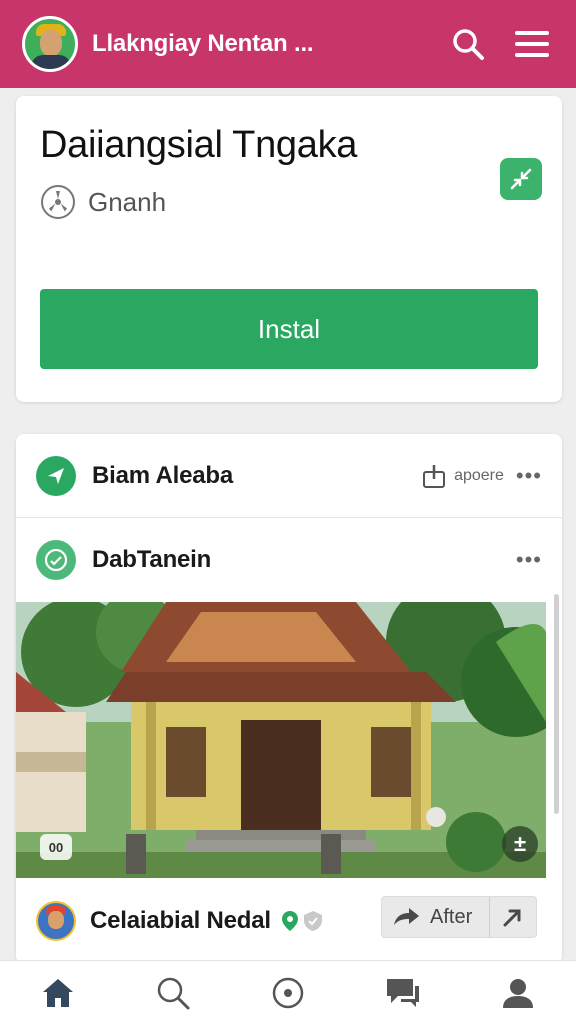 The image size is (576, 1024). Describe the element at coordinates (58, 202) in the screenshot. I see `fan-icon` at that location.